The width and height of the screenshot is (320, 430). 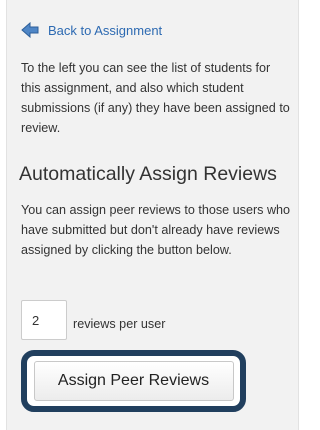 I want to click on back-to-assignment-link: Back to Assignment, so click(x=91, y=30).